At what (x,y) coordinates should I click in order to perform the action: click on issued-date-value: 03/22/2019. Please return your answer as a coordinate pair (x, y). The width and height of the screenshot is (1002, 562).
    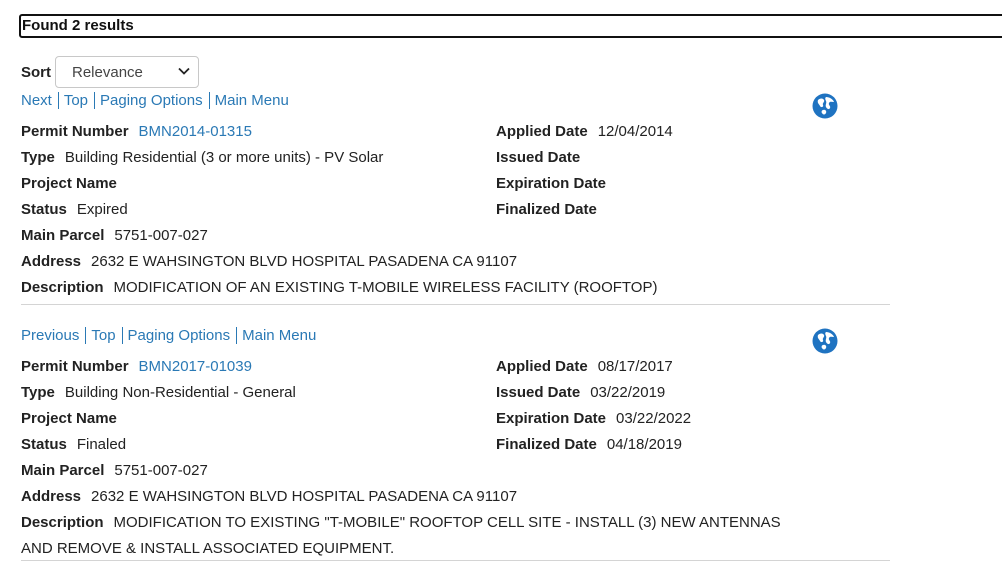
    Looking at the image, I should click on (628, 392).